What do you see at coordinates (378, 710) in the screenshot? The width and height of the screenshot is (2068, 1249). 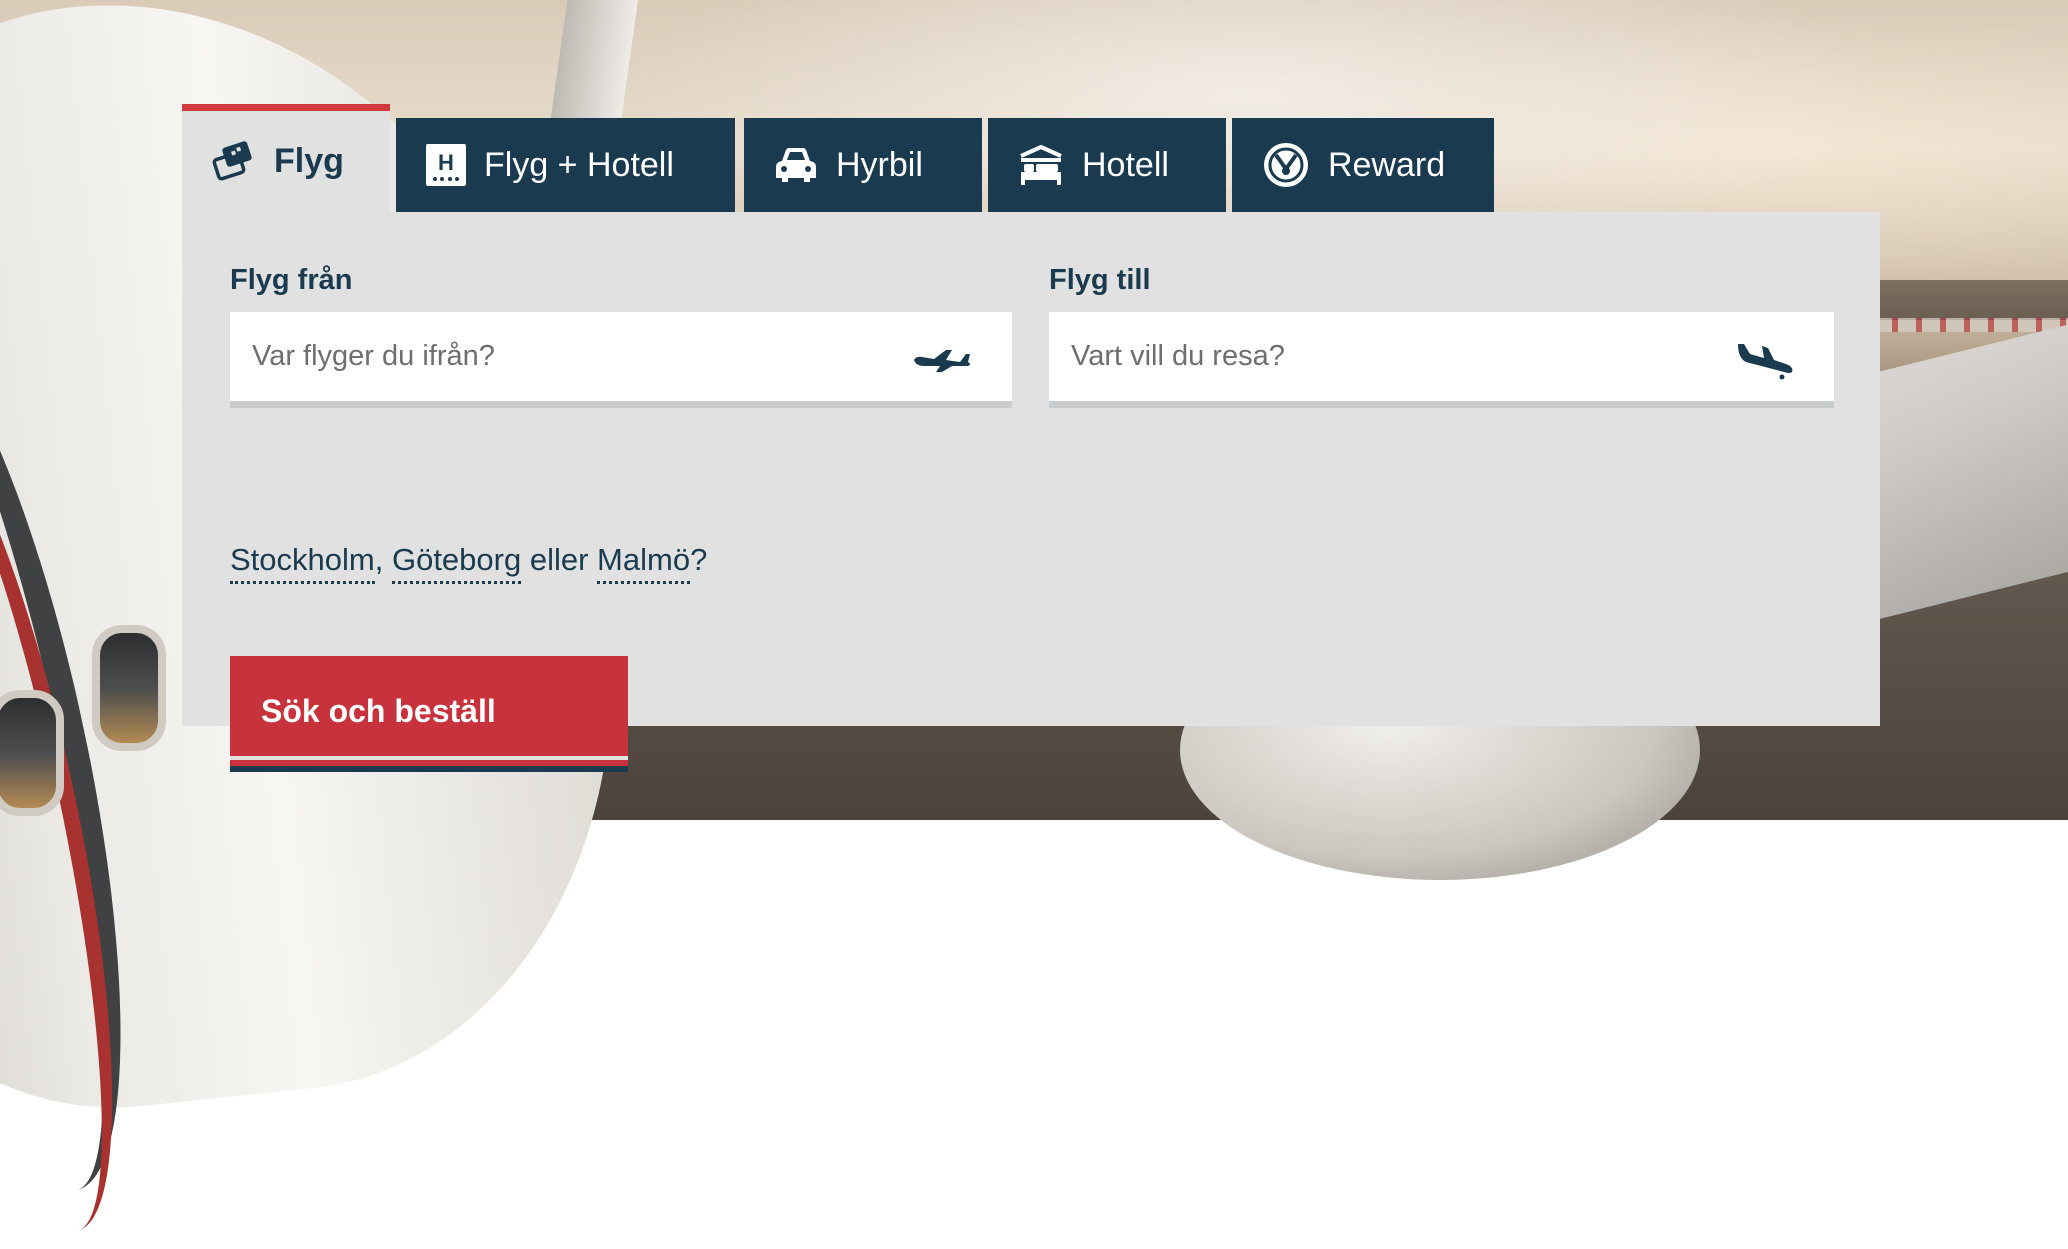 I see `search-button-label: Sök och beställ` at bounding box center [378, 710].